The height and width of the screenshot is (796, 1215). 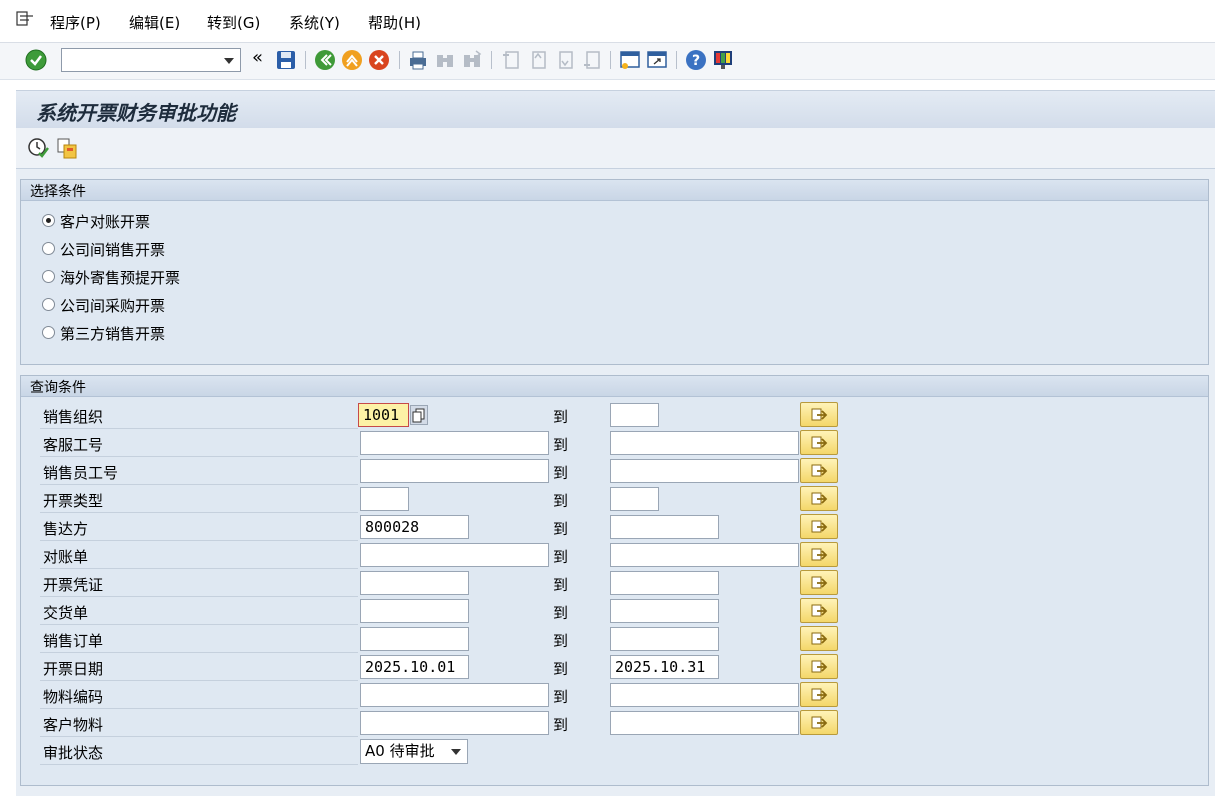 I want to click on customize-layout-icon, so click(x=723, y=60).